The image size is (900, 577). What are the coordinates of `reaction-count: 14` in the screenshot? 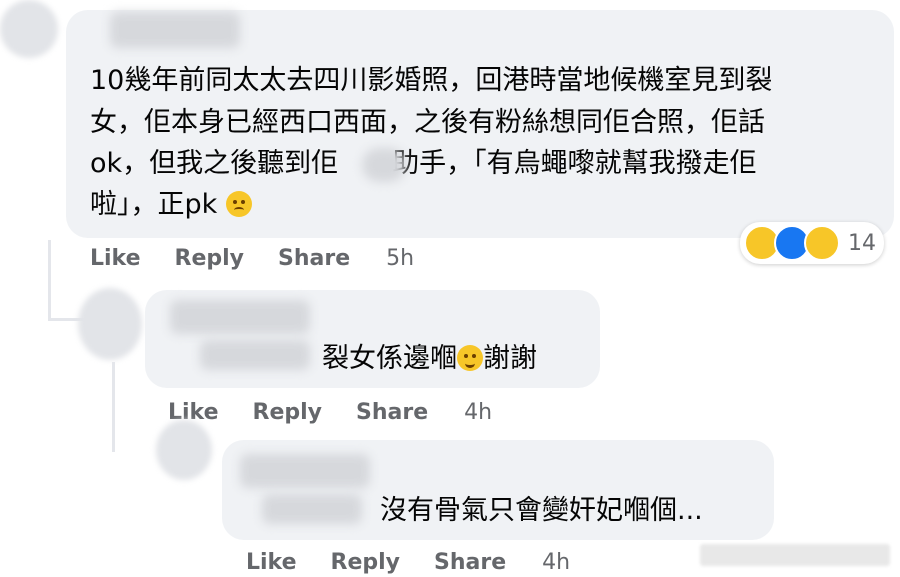 It's located at (862, 243).